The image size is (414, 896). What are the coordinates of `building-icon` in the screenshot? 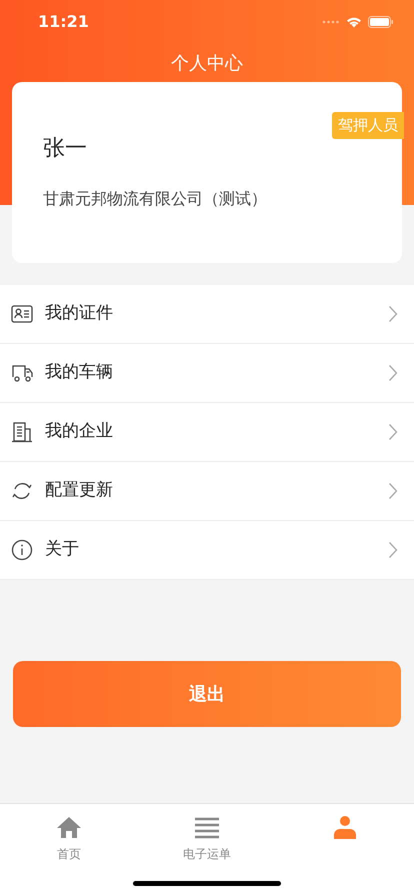 It's located at (22, 432).